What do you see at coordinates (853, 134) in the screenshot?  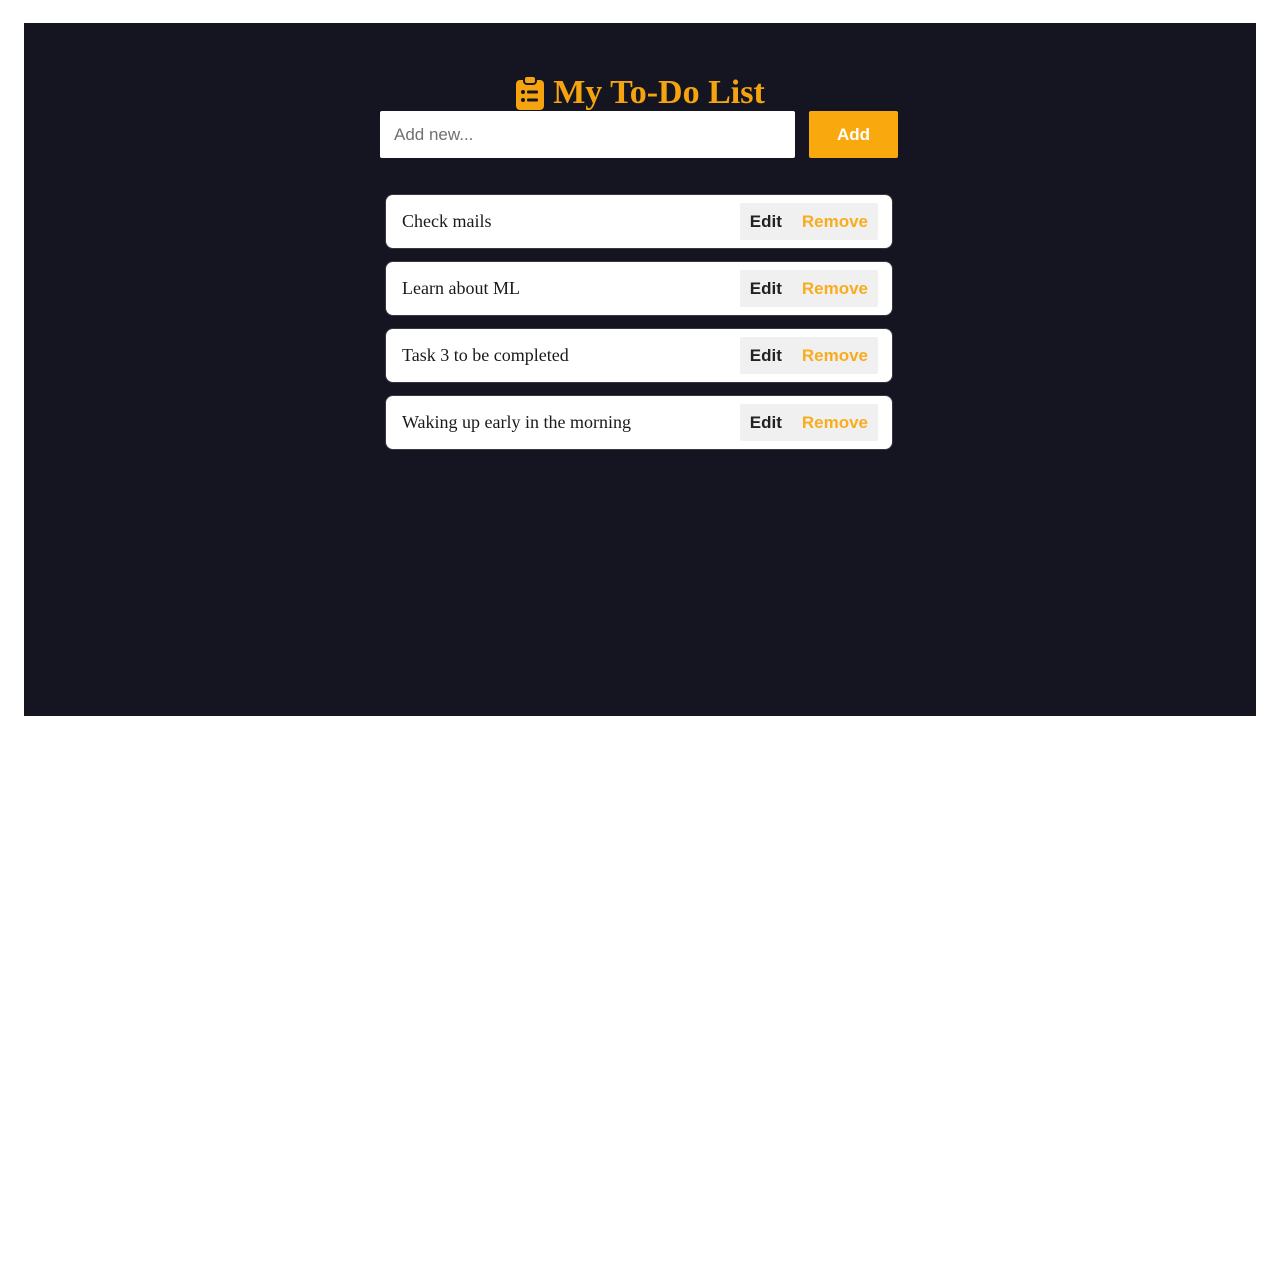 I see `add-button: Add` at bounding box center [853, 134].